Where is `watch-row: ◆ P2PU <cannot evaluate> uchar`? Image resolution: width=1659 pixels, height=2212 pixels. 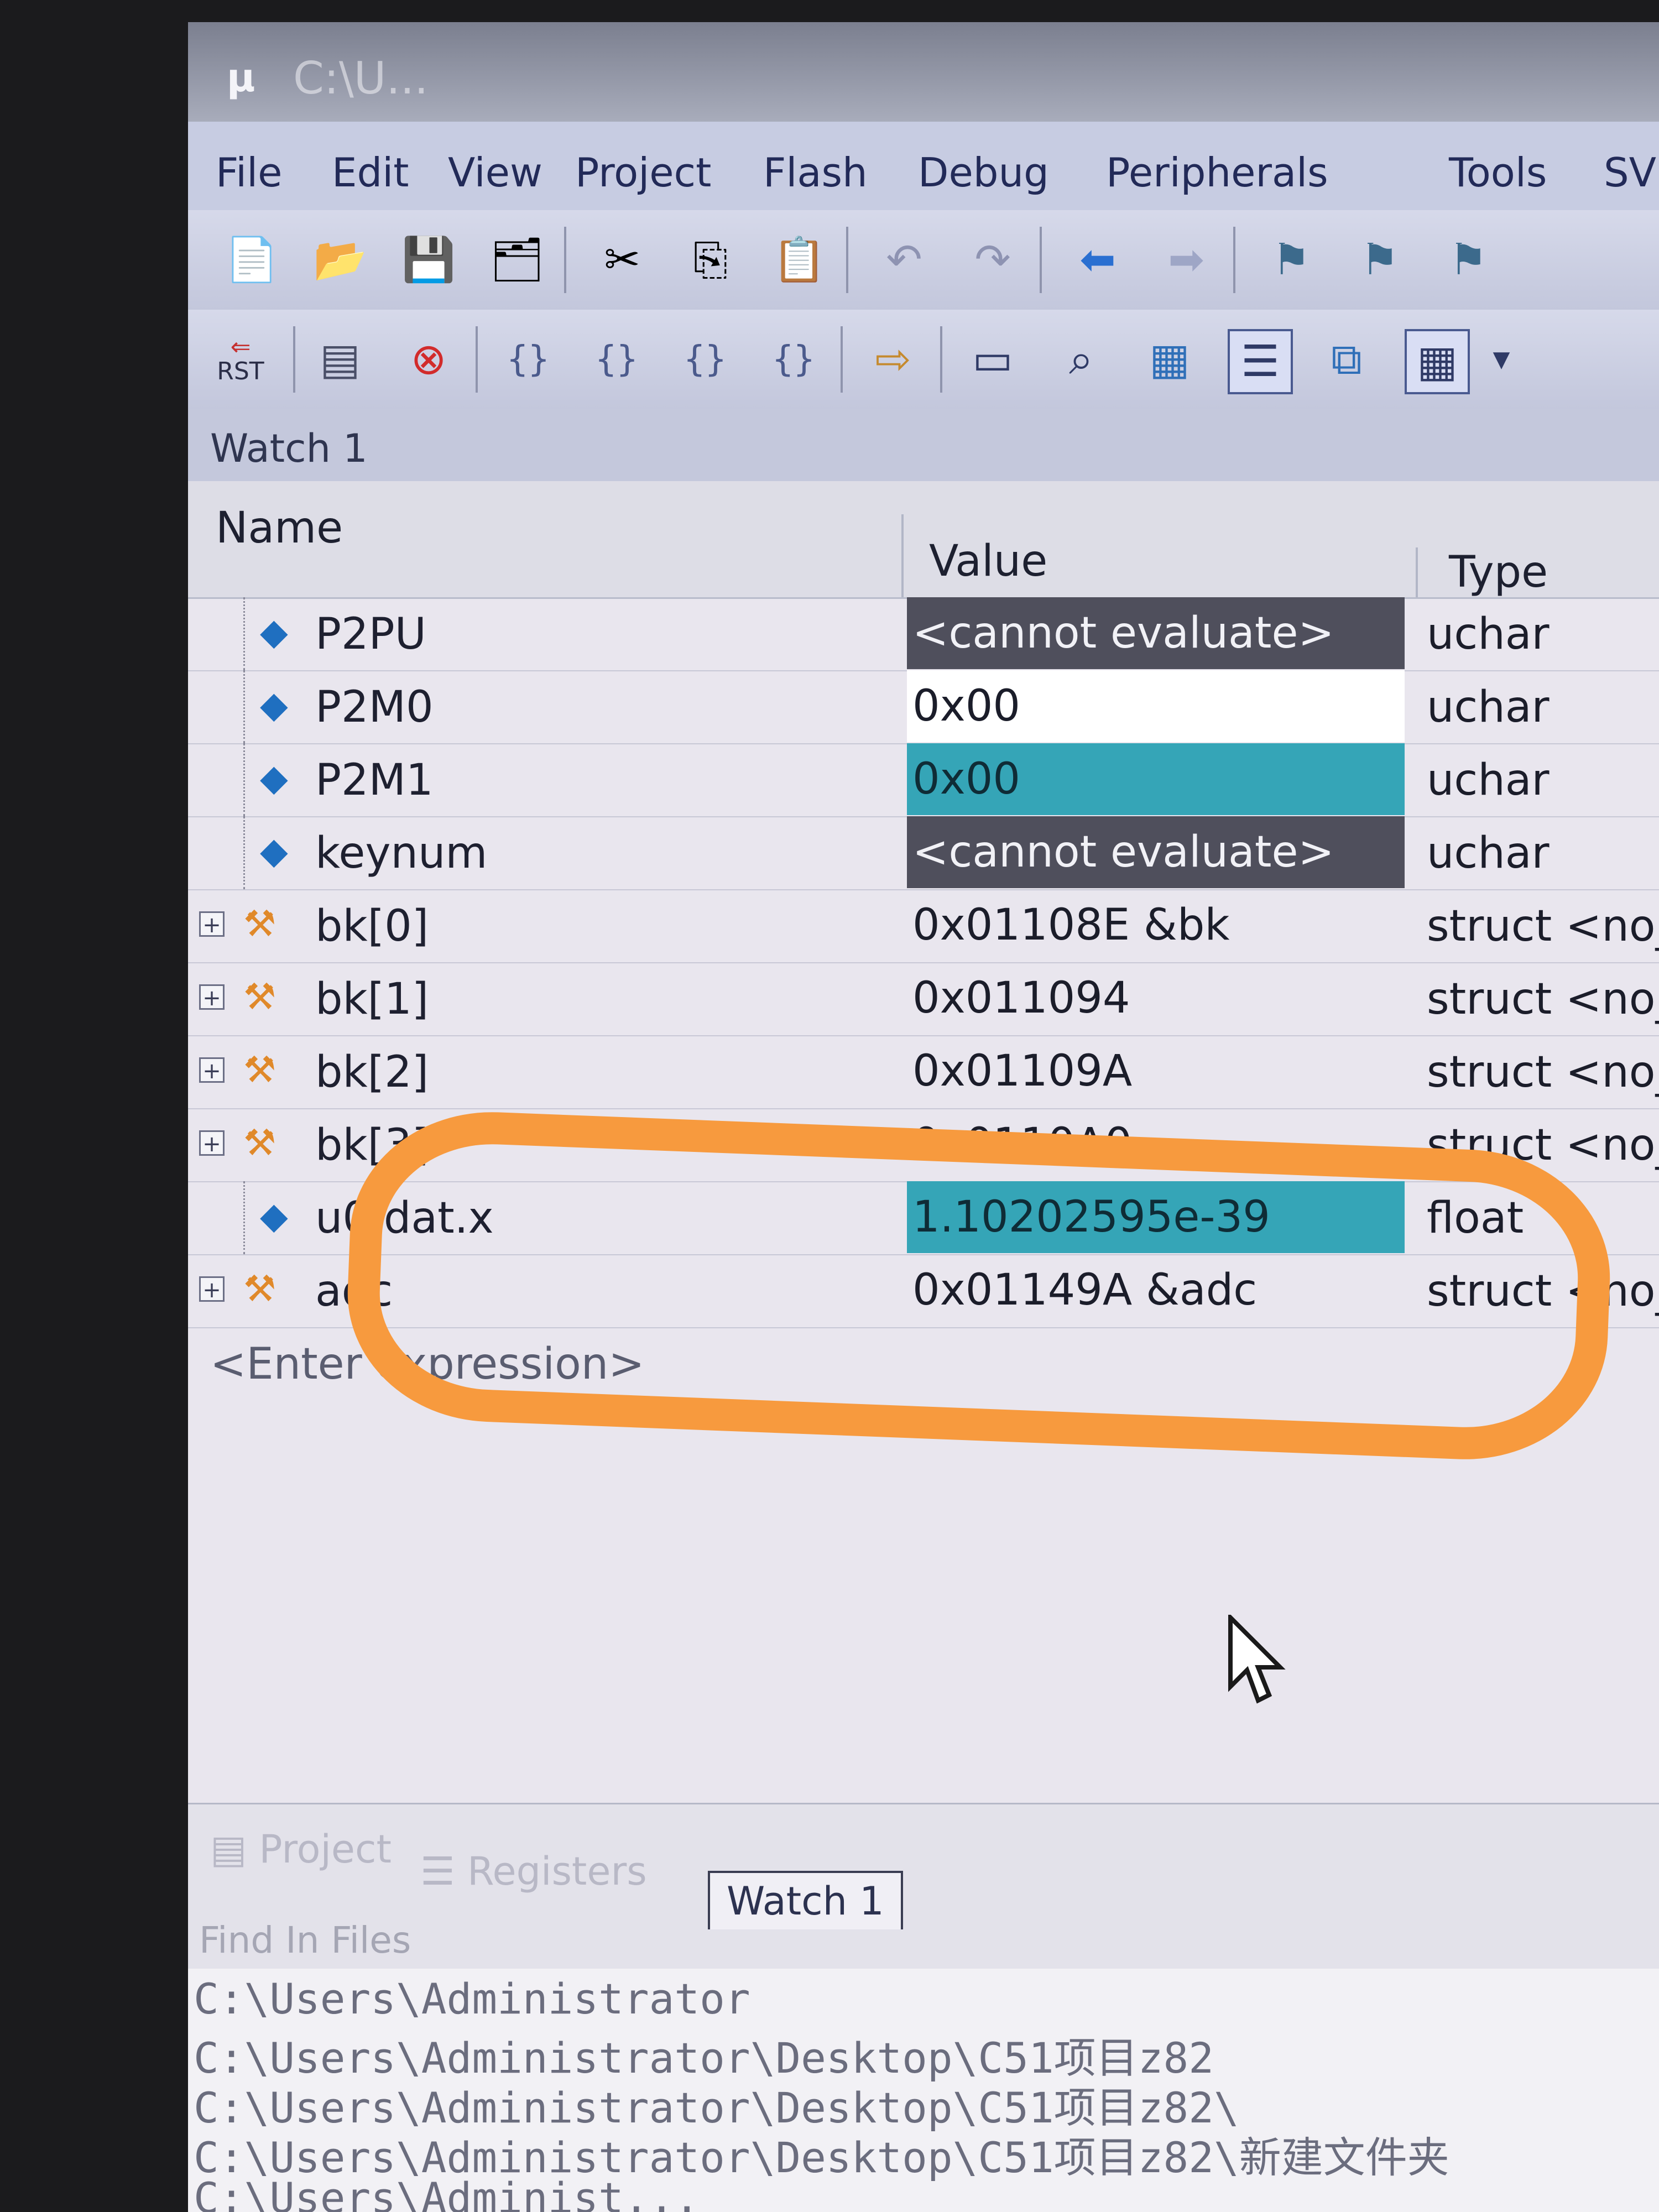
watch-row: ◆ P2PU <cannot evaluate> uchar is located at coordinates (924, 634).